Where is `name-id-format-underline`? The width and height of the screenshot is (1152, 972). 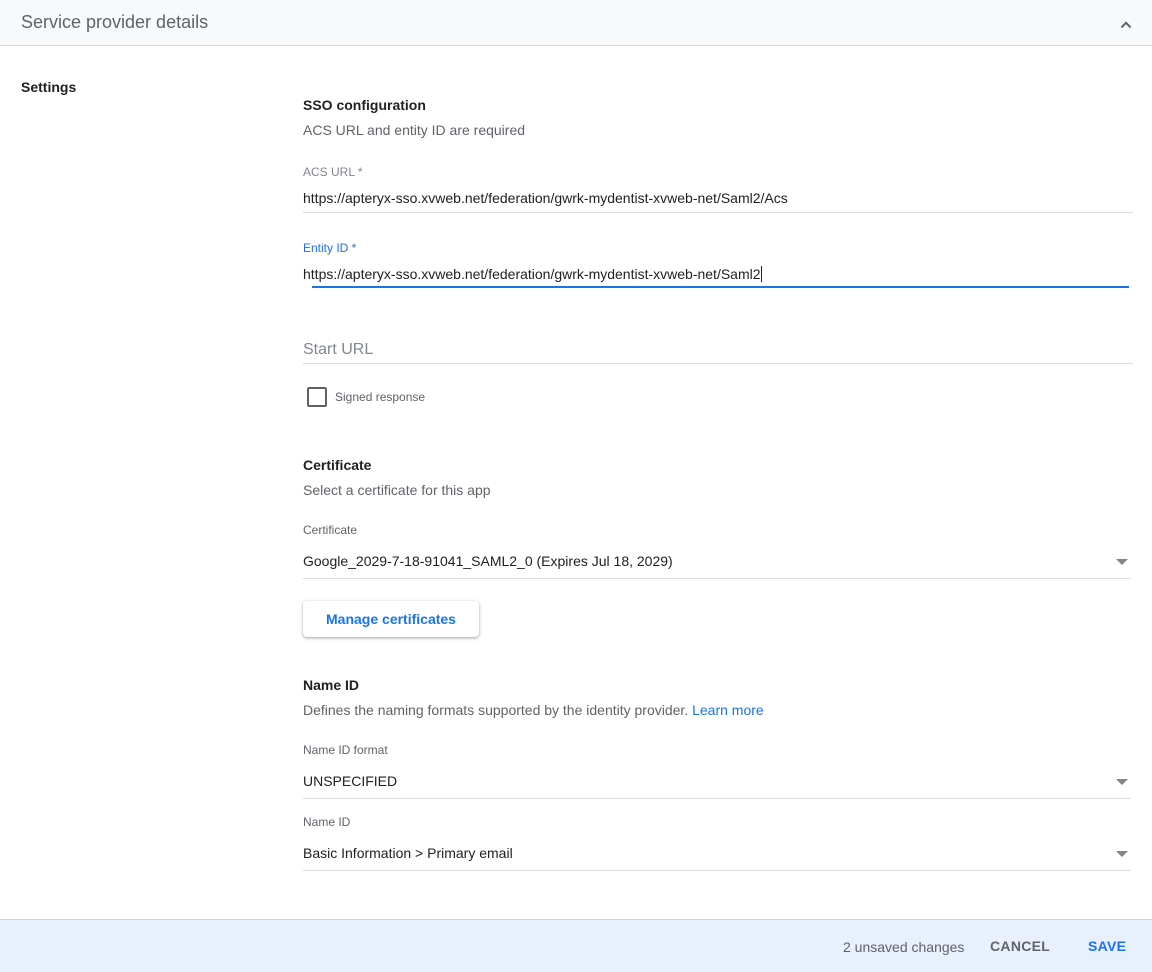 name-id-format-underline is located at coordinates (717, 798).